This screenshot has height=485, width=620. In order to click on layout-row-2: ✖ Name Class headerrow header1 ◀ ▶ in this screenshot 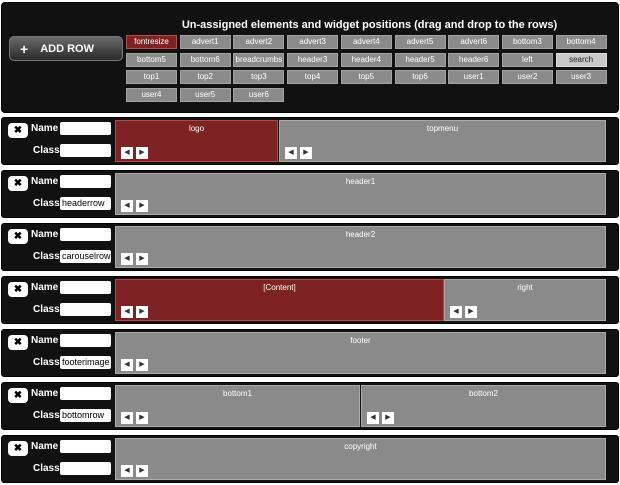, I will do `click(310, 194)`.